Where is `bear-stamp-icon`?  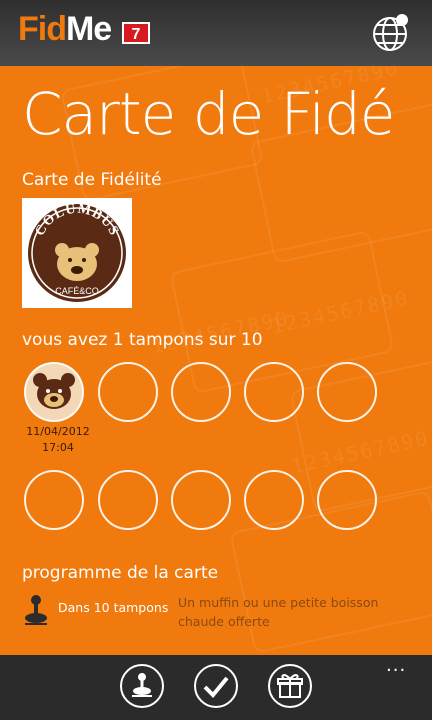 bear-stamp-icon is located at coordinates (54, 392).